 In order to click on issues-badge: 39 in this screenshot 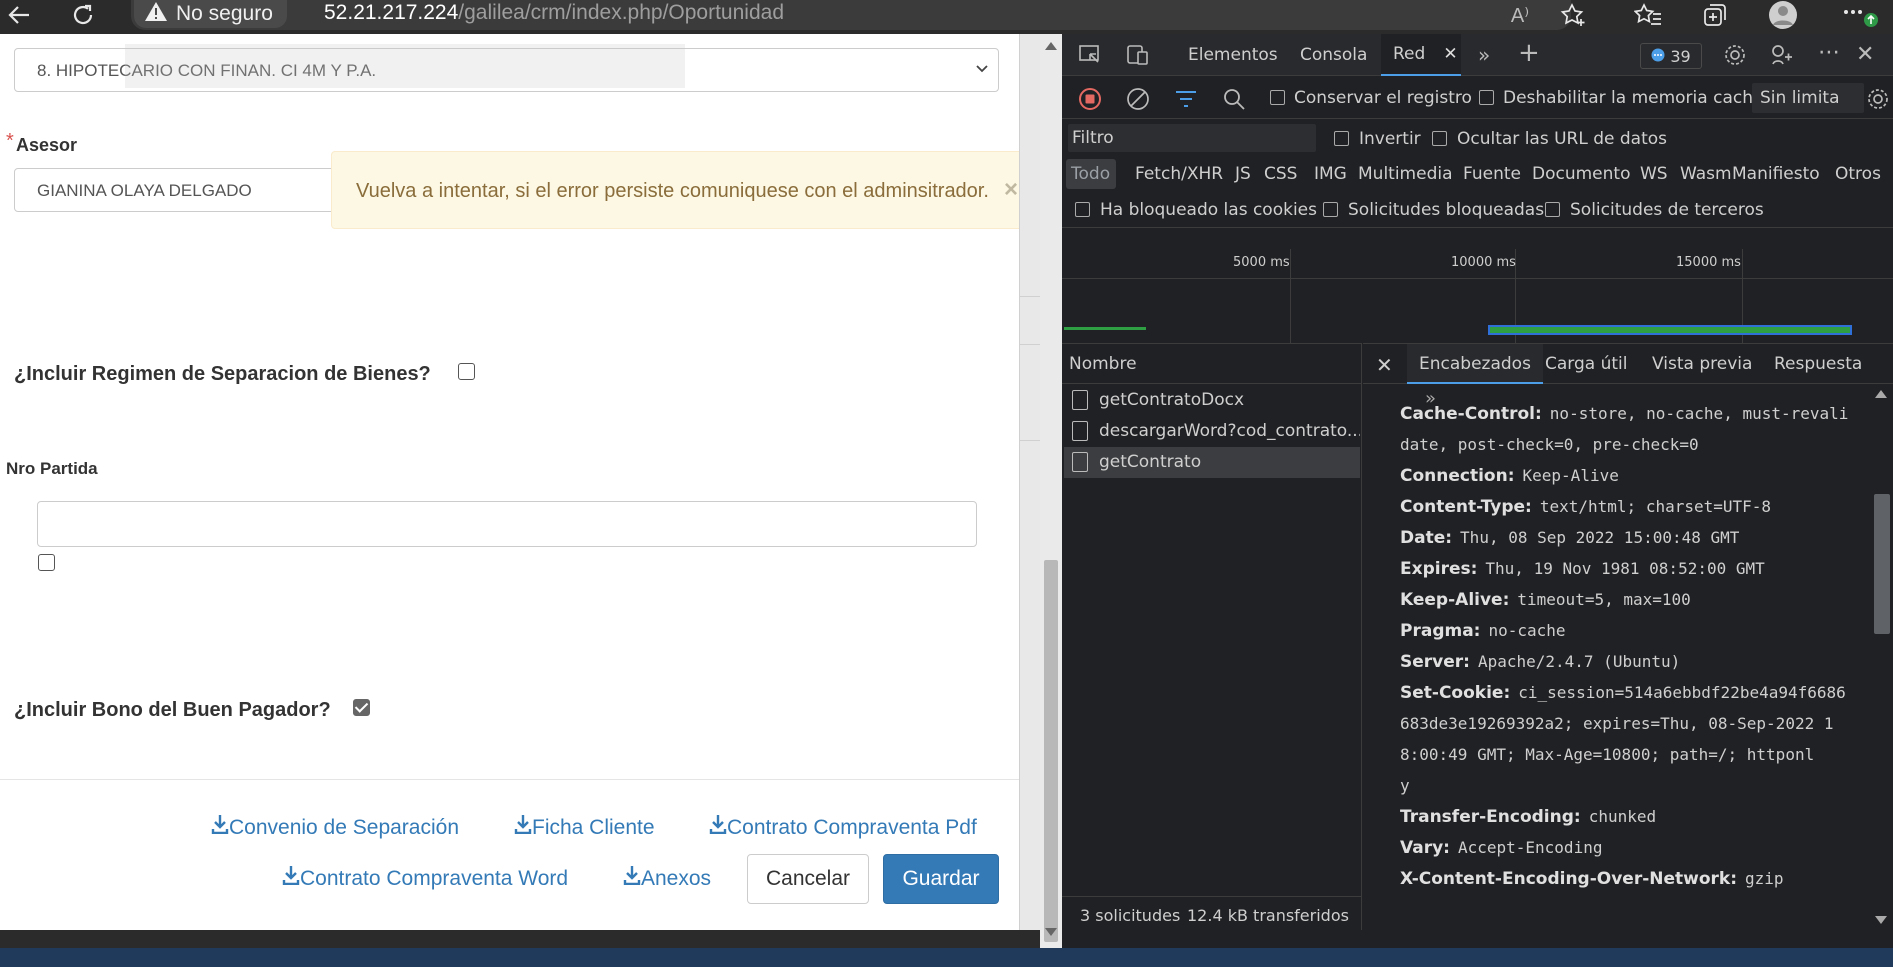, I will do `click(1671, 56)`.